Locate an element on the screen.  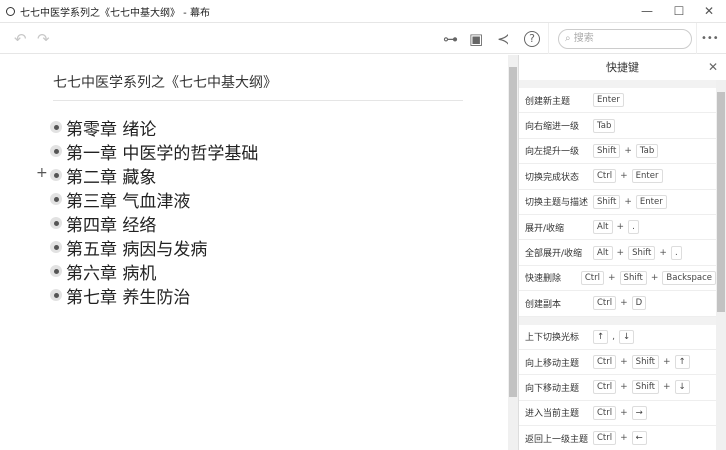
outline-item: 第四章 经络 is located at coordinates (103, 223).